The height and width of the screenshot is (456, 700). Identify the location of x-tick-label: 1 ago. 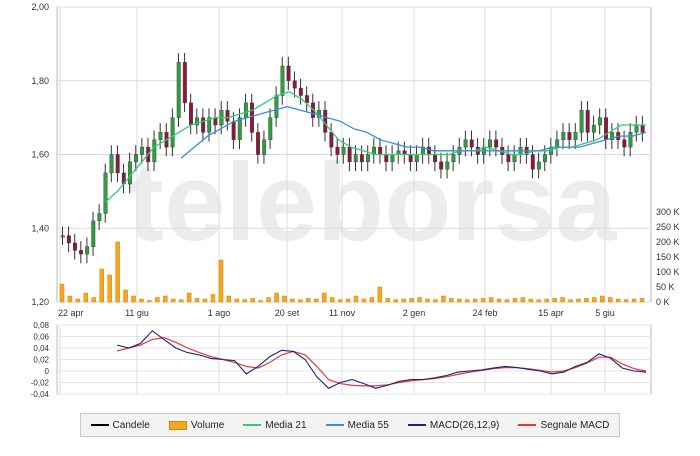
(219, 313).